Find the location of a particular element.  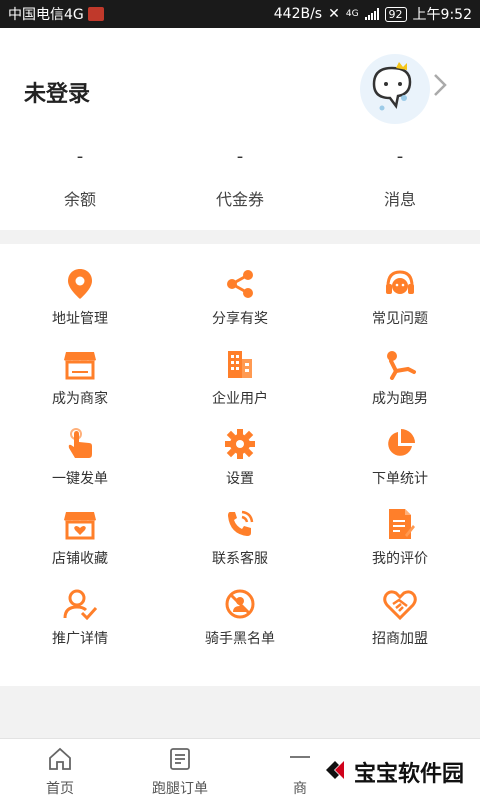

menu-item-faq: 常见问题 is located at coordinates (400, 294).